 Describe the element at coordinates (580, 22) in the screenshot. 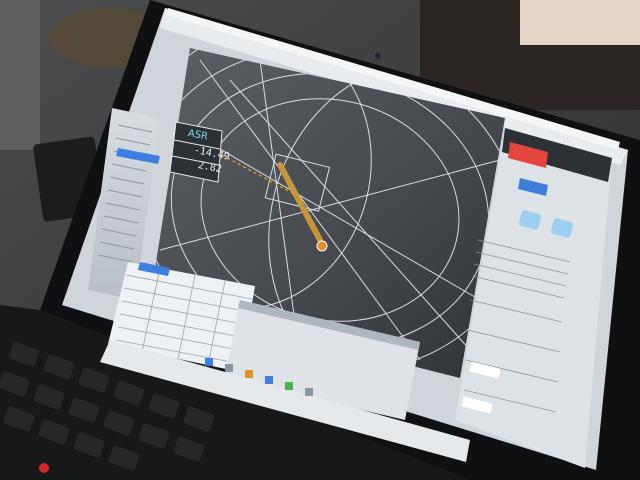

I see `background-sign` at that location.